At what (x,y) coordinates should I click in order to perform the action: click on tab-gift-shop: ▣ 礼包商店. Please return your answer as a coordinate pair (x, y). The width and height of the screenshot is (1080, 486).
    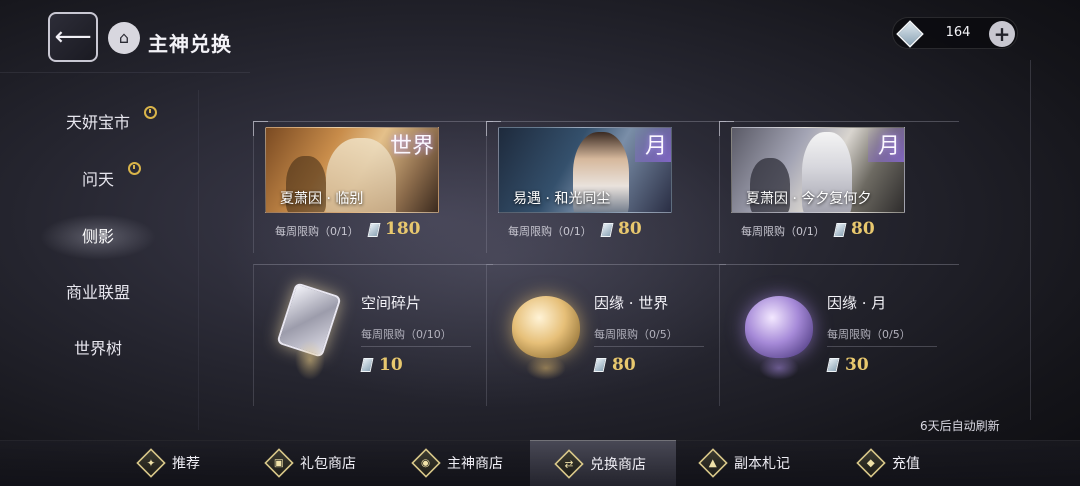
    Looking at the image, I should click on (310, 463).